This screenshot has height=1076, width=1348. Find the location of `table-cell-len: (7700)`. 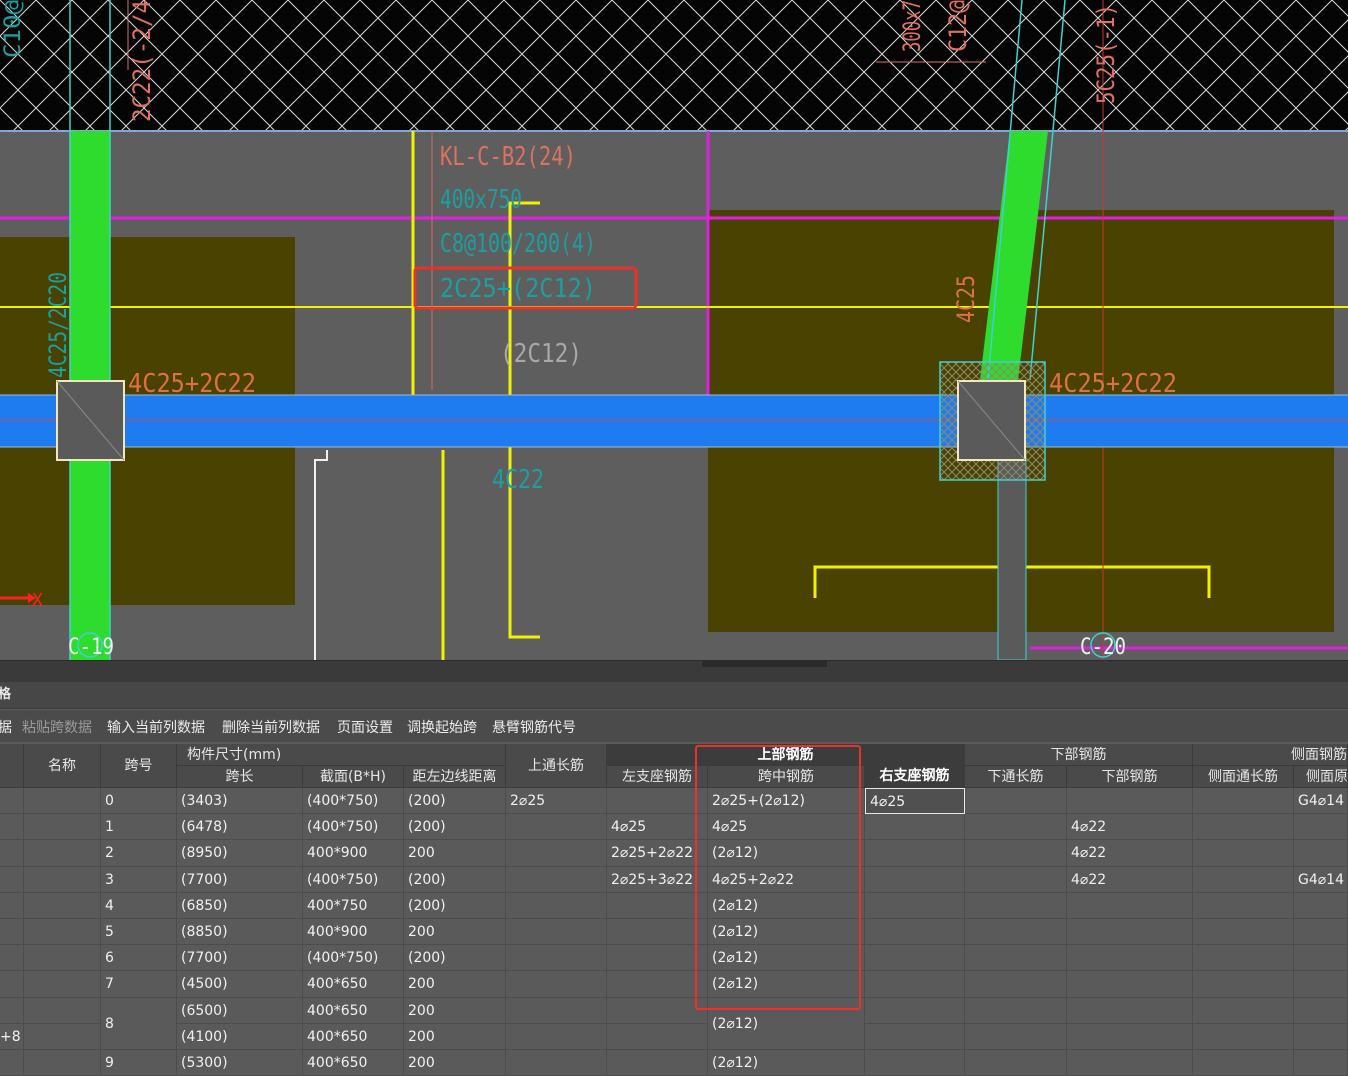

table-cell-len: (7700) is located at coordinates (240, 879).